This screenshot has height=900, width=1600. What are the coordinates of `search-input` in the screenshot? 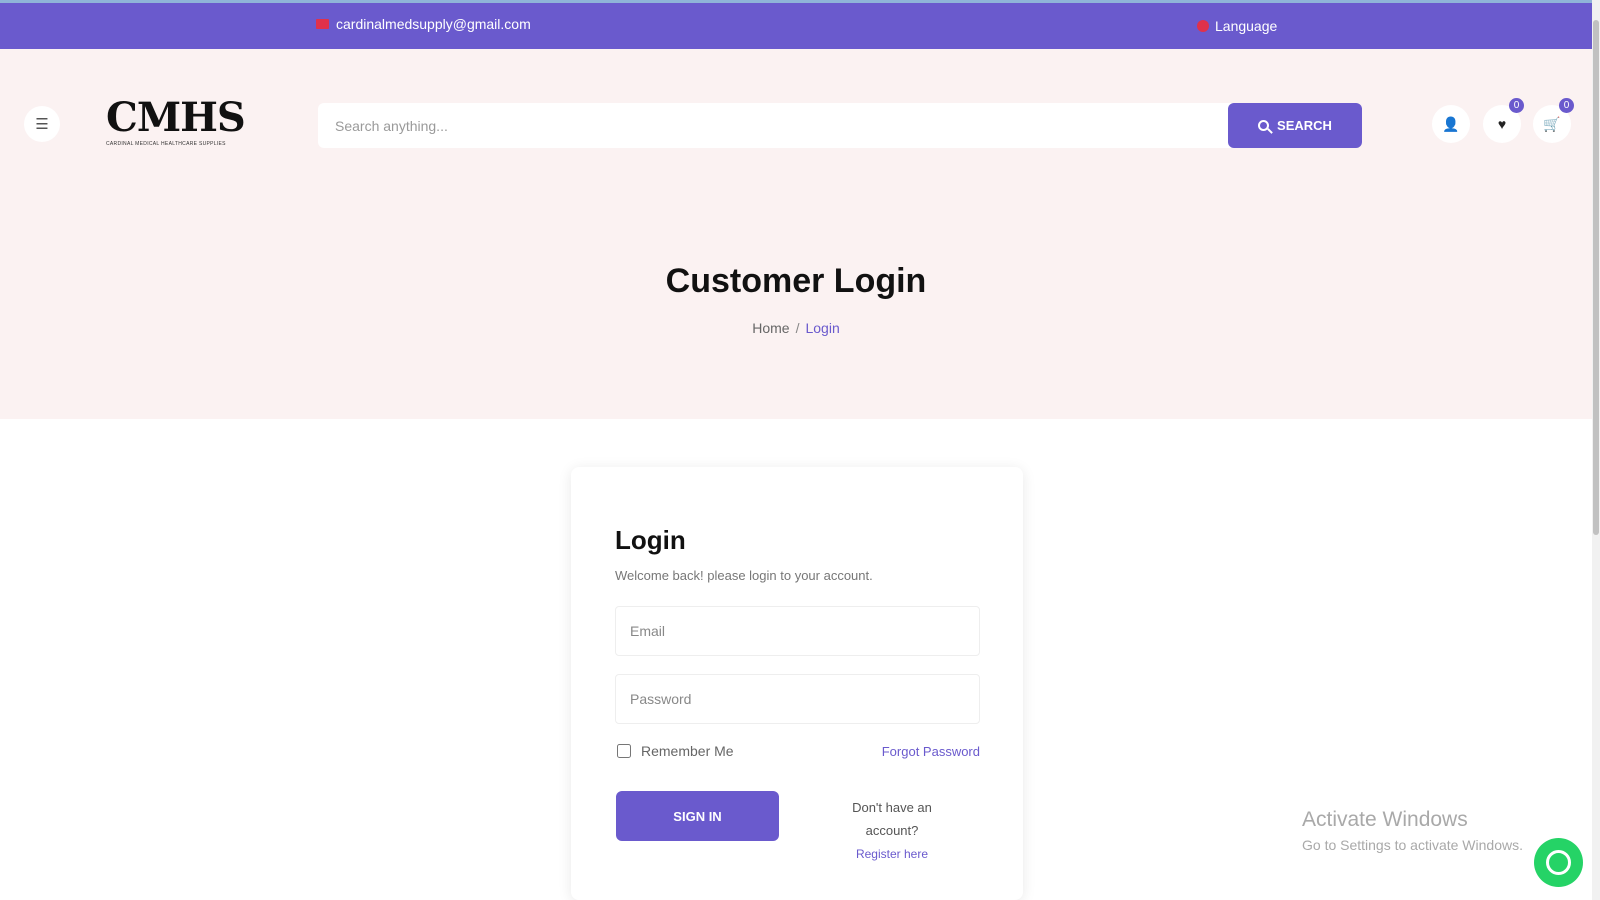 It's located at (773, 125).